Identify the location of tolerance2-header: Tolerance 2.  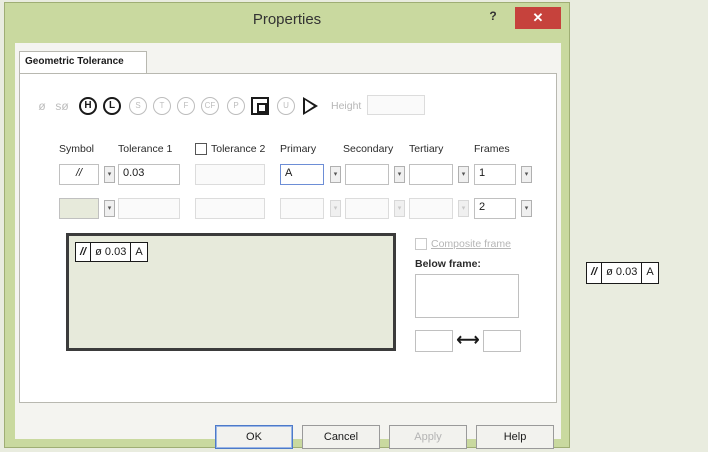
(238, 149).